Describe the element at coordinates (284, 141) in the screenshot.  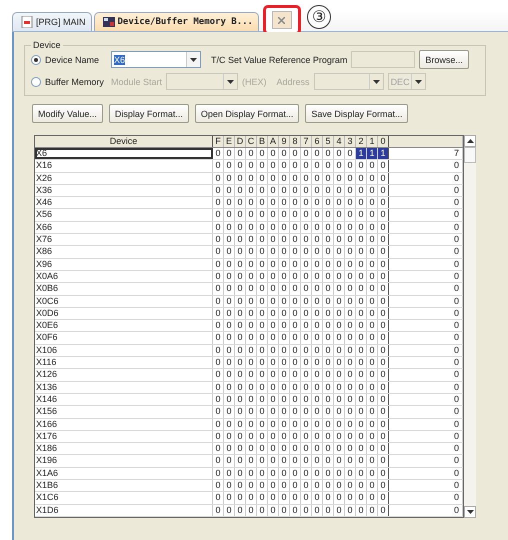
I see `column-header: 9` at that location.